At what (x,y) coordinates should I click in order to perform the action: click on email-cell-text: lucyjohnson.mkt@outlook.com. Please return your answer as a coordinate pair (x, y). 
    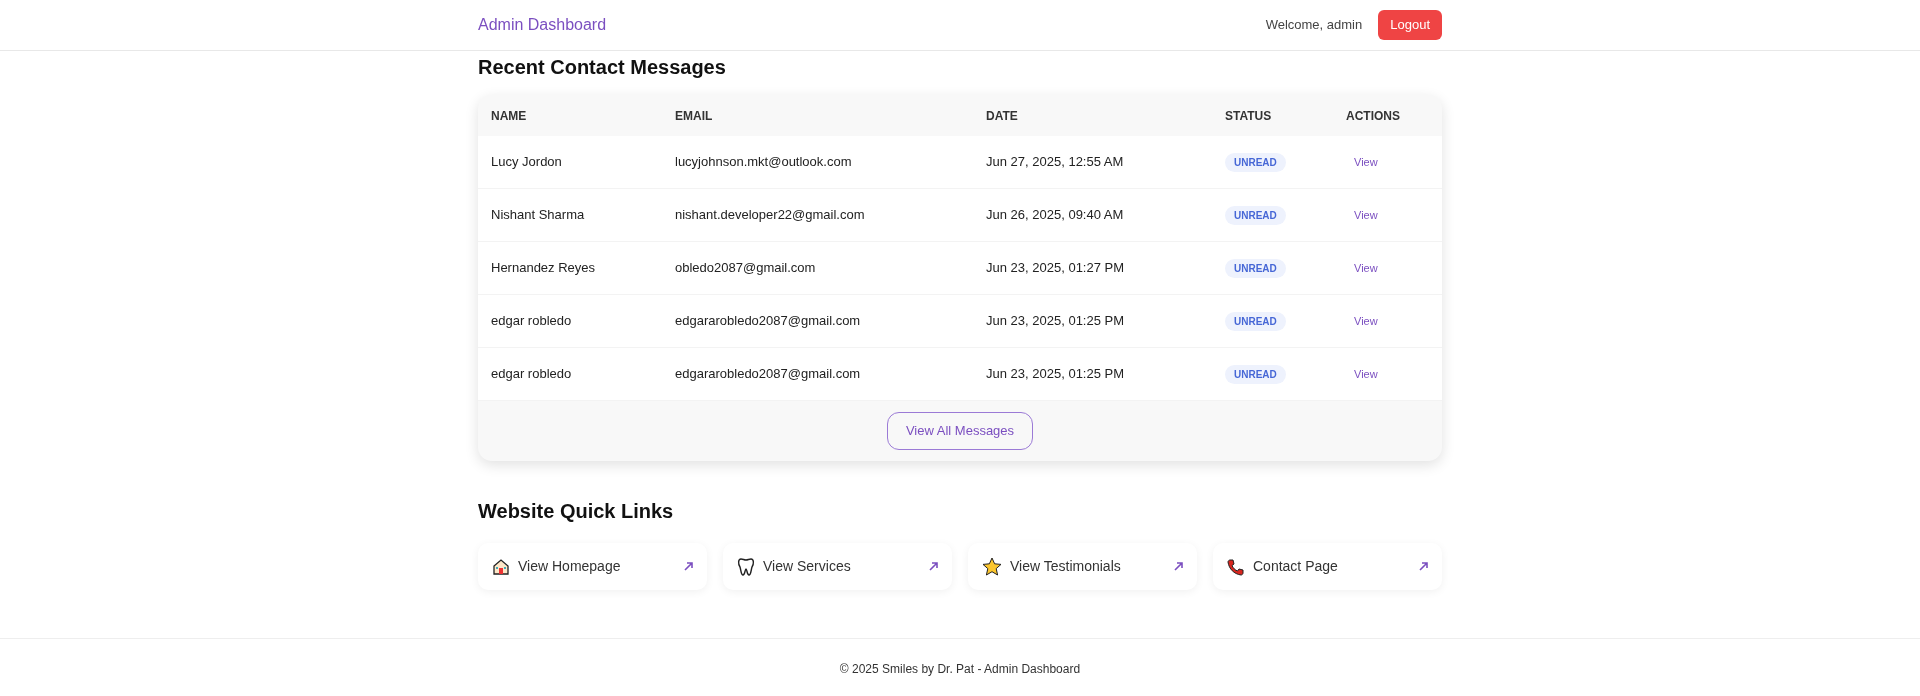
    Looking at the image, I should click on (764, 162).